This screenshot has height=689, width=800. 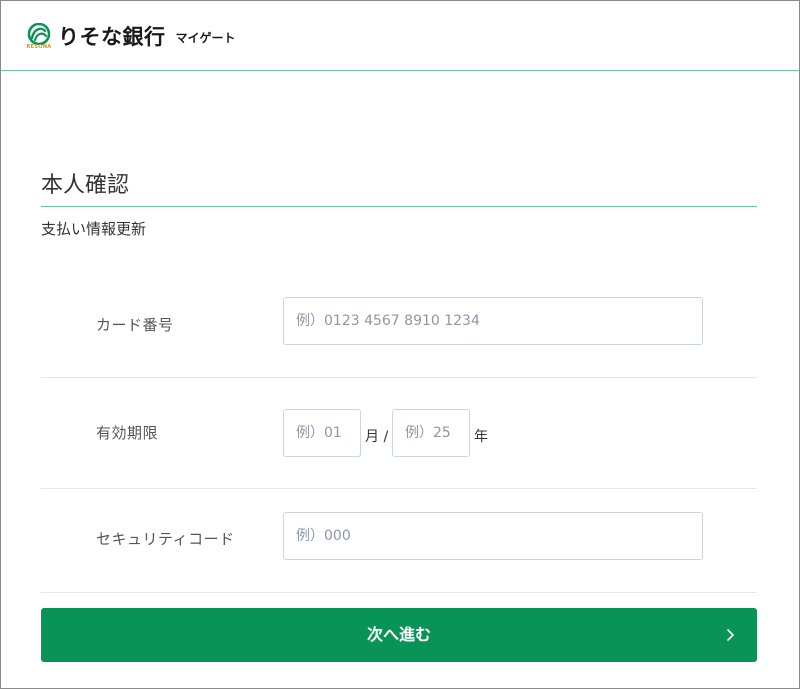 I want to click on card-number-row: カード番号, so click(x=399, y=327).